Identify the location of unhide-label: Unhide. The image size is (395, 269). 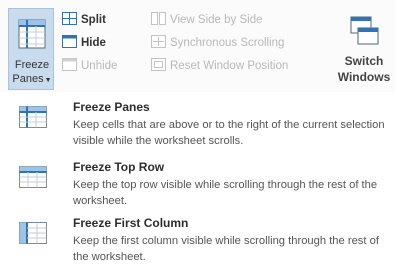
(99, 66).